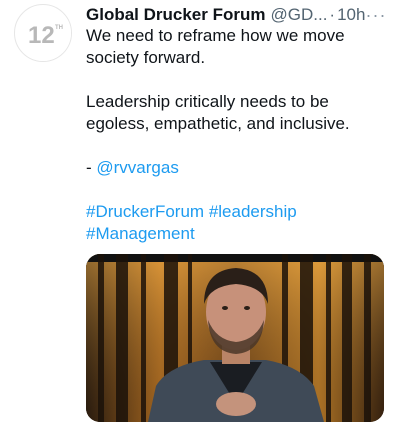  What do you see at coordinates (253, 211) in the screenshot?
I see `hashtag-leadership: #leadership` at bounding box center [253, 211].